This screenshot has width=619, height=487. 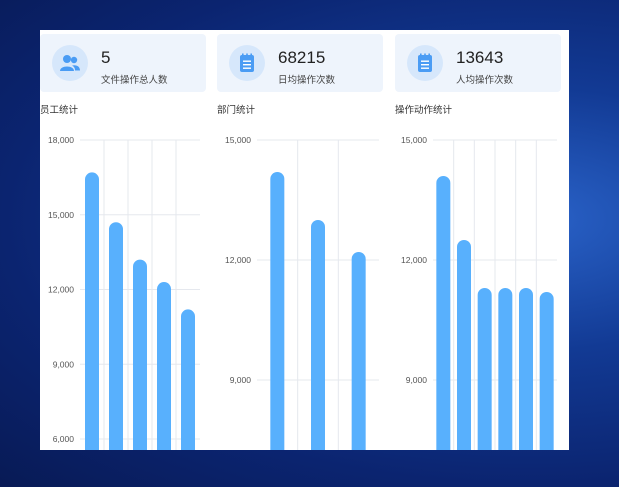 I want to click on per-user-ops-label: 人均操作次数, so click(x=485, y=80).